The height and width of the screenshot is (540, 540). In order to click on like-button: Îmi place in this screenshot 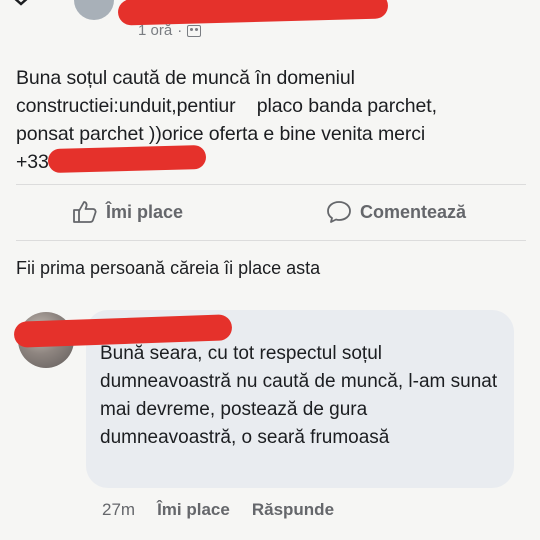, I will do `click(127, 212)`.